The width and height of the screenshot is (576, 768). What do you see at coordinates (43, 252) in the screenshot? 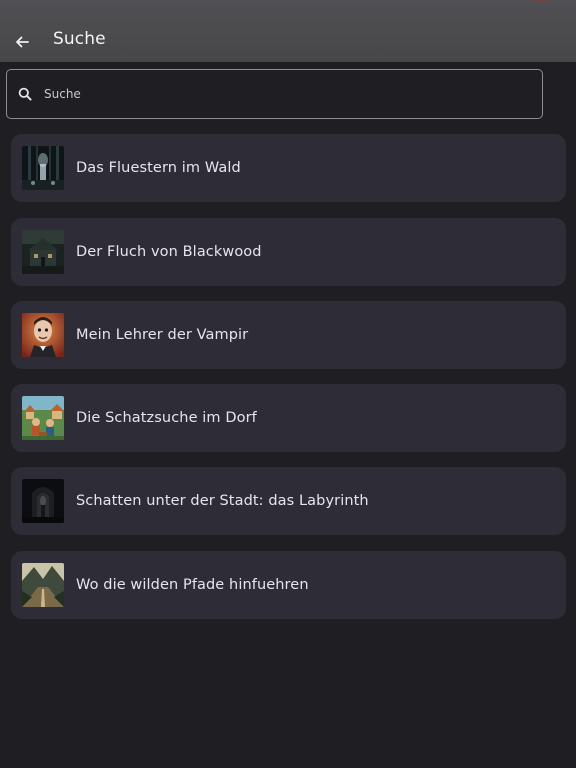
I see `haunted-house-thumbnail` at bounding box center [43, 252].